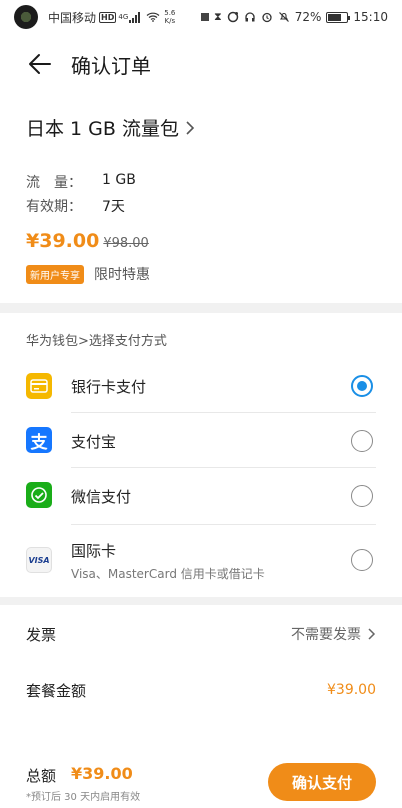  I want to click on payment-option-wechat: 微信支付, so click(201, 496).